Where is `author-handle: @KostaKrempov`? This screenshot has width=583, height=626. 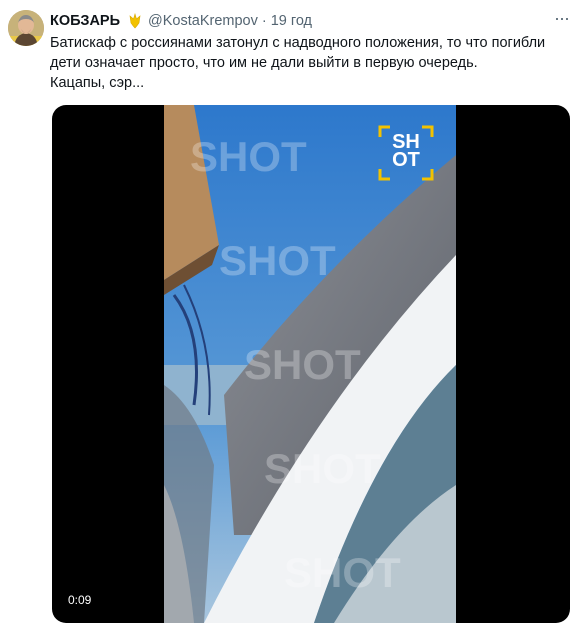 author-handle: @KostaKrempov is located at coordinates (203, 21).